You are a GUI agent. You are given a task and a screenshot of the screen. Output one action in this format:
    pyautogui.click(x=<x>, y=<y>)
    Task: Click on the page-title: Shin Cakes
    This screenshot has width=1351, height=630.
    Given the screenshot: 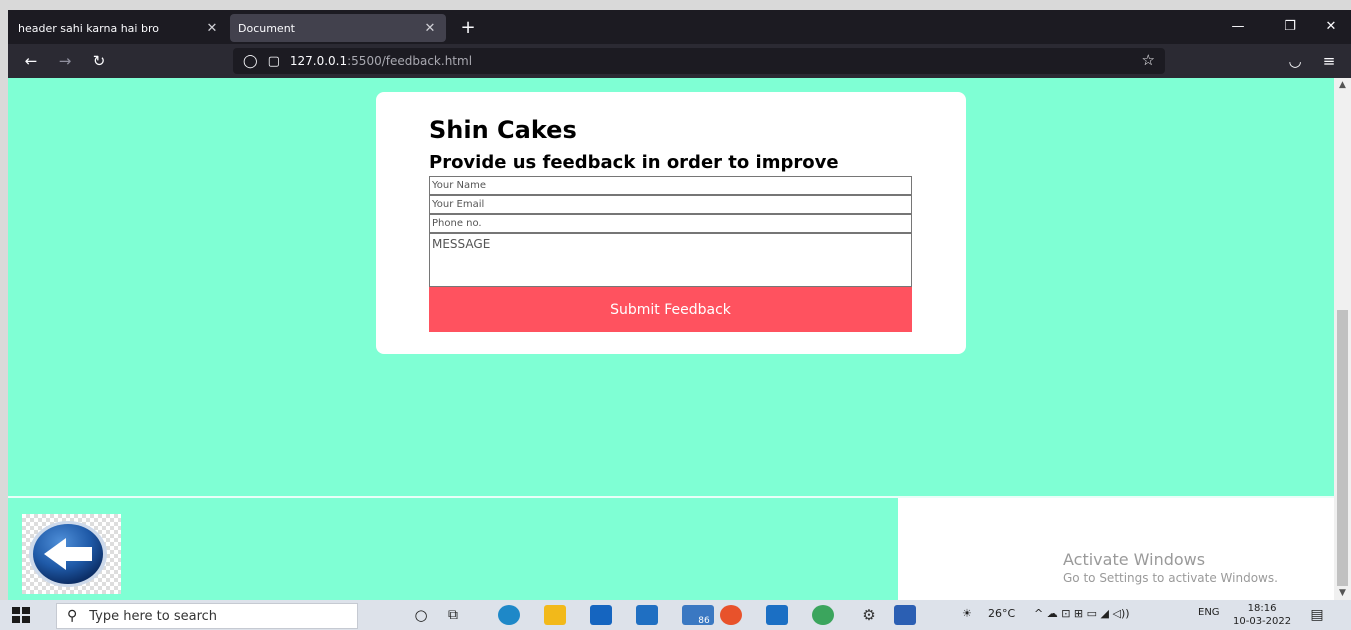 What is the action you would take?
    pyautogui.click(x=503, y=130)
    